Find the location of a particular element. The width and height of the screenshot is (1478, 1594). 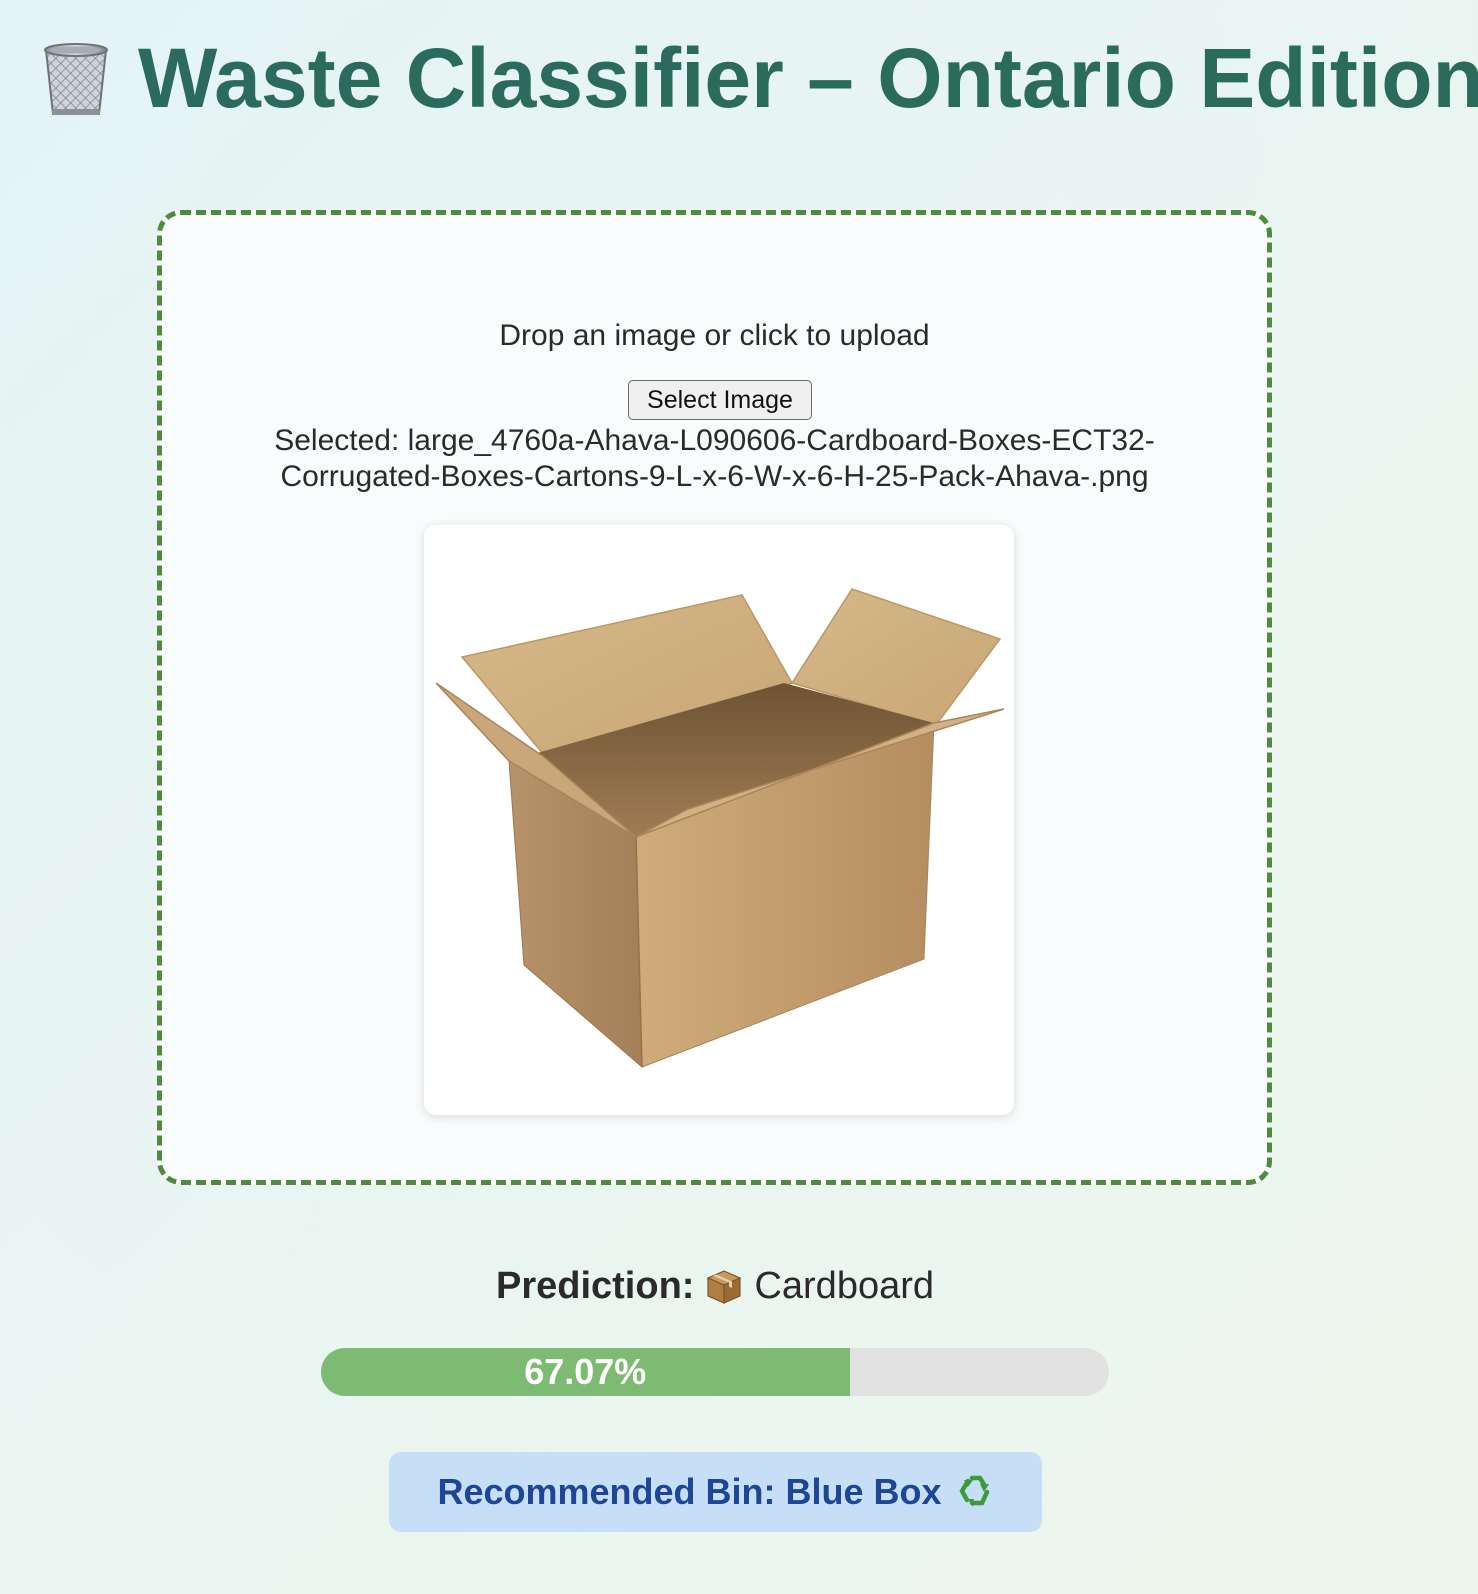

cardboard-box-image is located at coordinates (720, 828).